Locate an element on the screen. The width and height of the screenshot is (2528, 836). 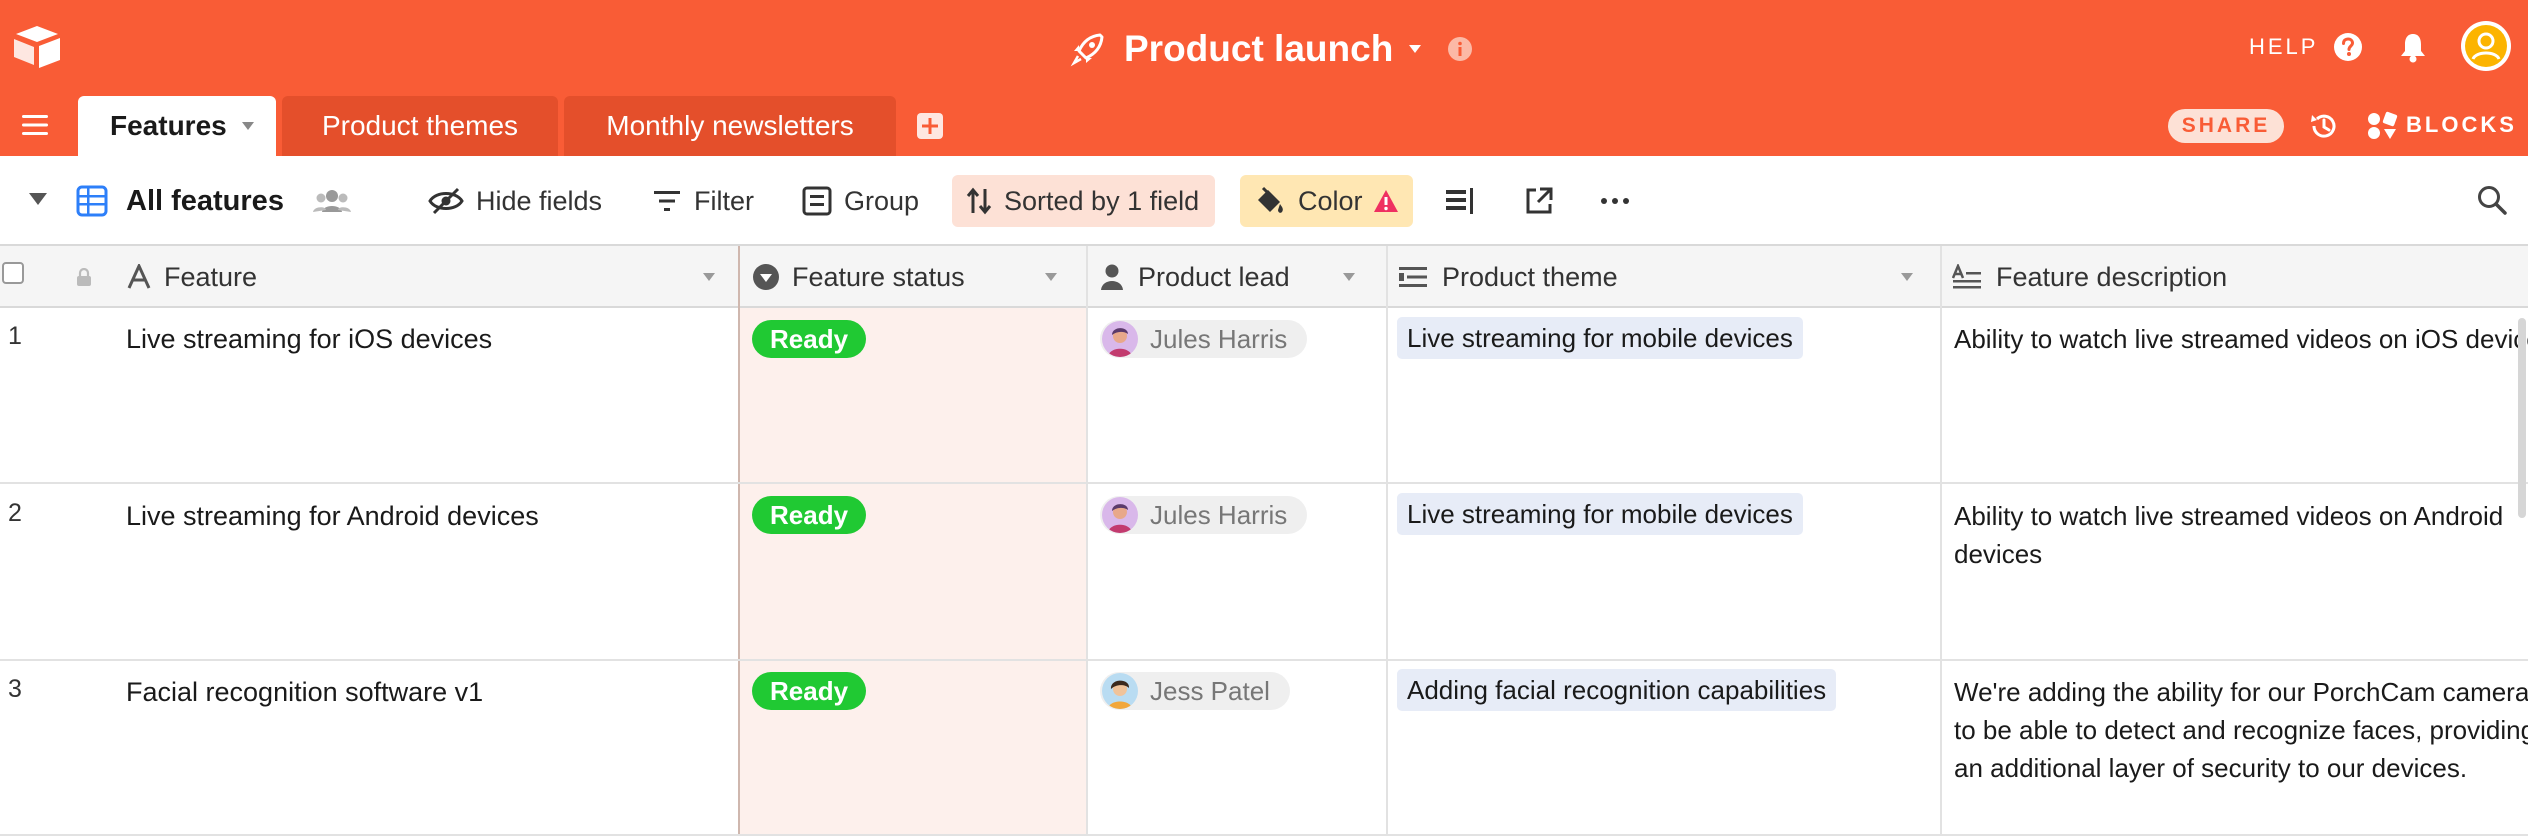
base-title: Product launch is located at coordinates (1271, 49).